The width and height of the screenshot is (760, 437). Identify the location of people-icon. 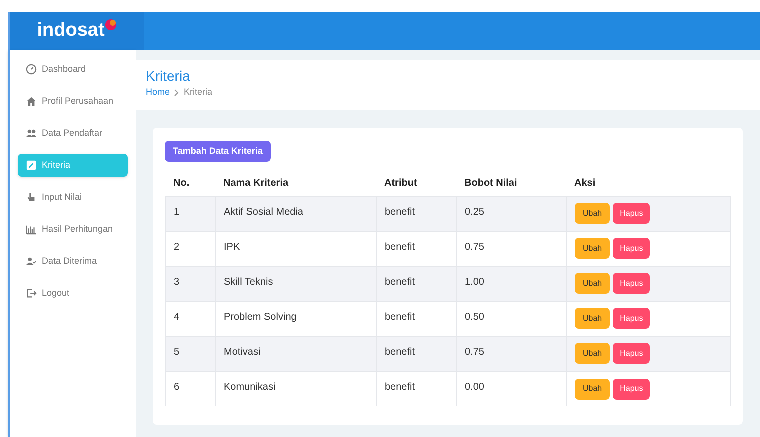
(31, 133).